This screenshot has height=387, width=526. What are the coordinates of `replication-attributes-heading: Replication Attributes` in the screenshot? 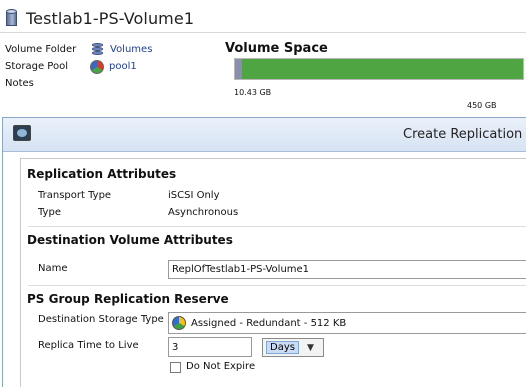 It's located at (102, 174).